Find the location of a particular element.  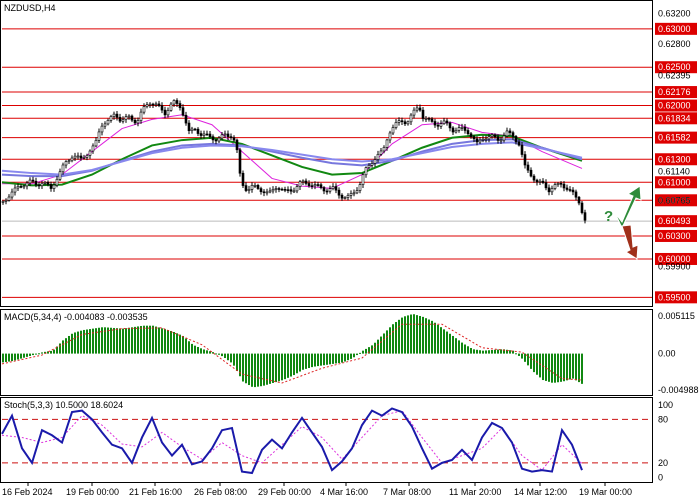

stoch-tick-label: 80 is located at coordinates (663, 419).